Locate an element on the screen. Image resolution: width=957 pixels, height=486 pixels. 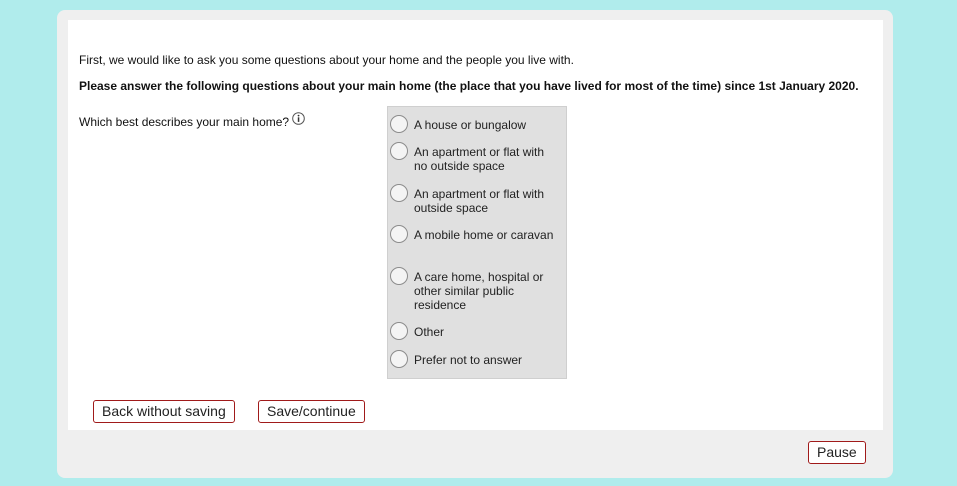
question-main-home: Which best describes your main home? is located at coordinates (192, 120).